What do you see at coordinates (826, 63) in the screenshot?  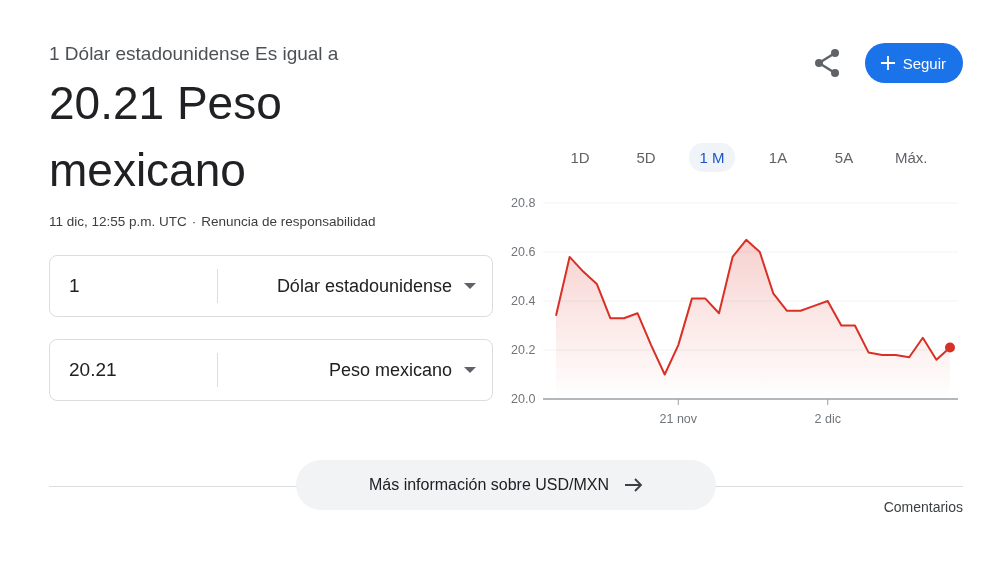 I see `share-icon` at bounding box center [826, 63].